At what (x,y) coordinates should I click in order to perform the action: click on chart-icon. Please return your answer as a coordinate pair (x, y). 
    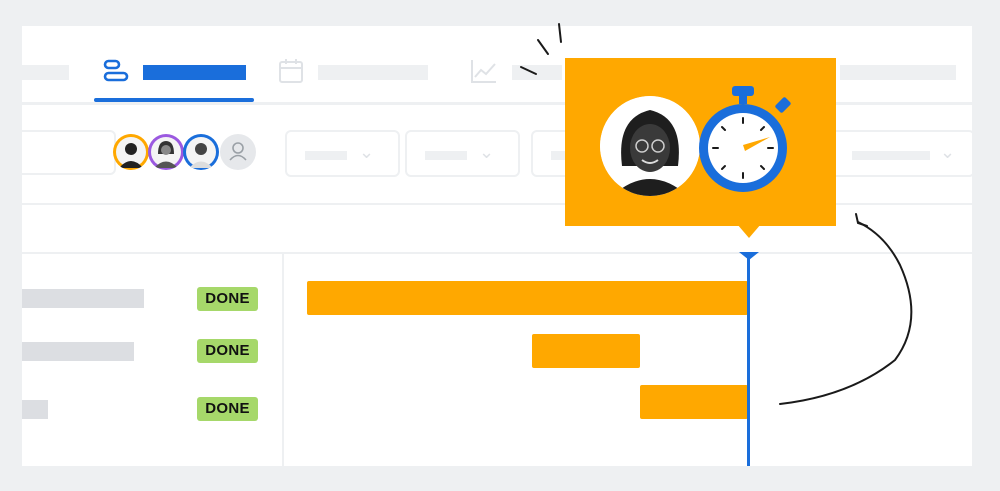
    Looking at the image, I should click on (483, 71).